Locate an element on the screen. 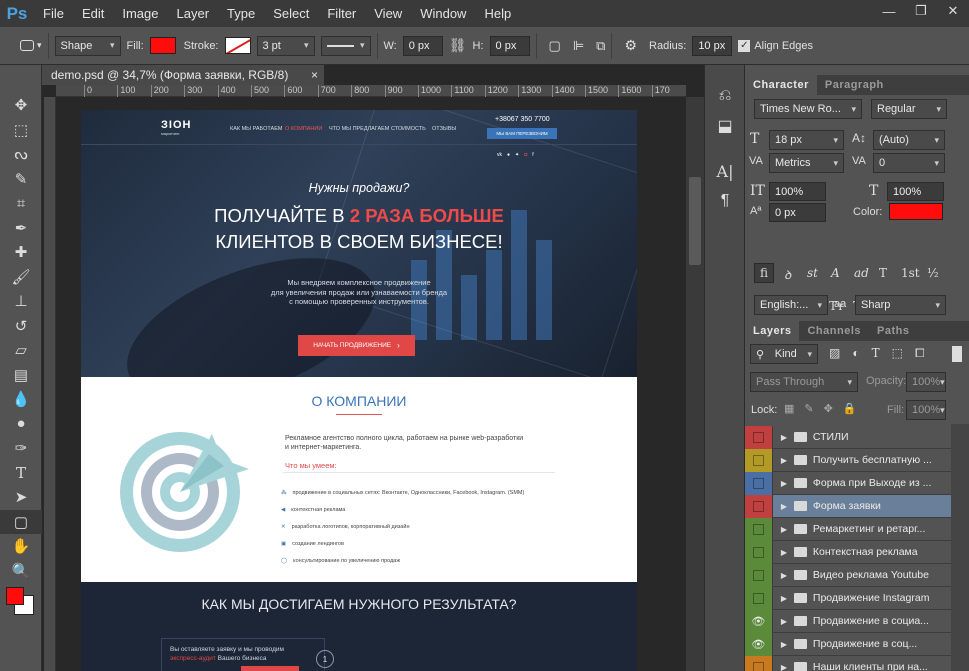 The height and width of the screenshot is (671, 969). step-button is located at coordinates (270, 668).